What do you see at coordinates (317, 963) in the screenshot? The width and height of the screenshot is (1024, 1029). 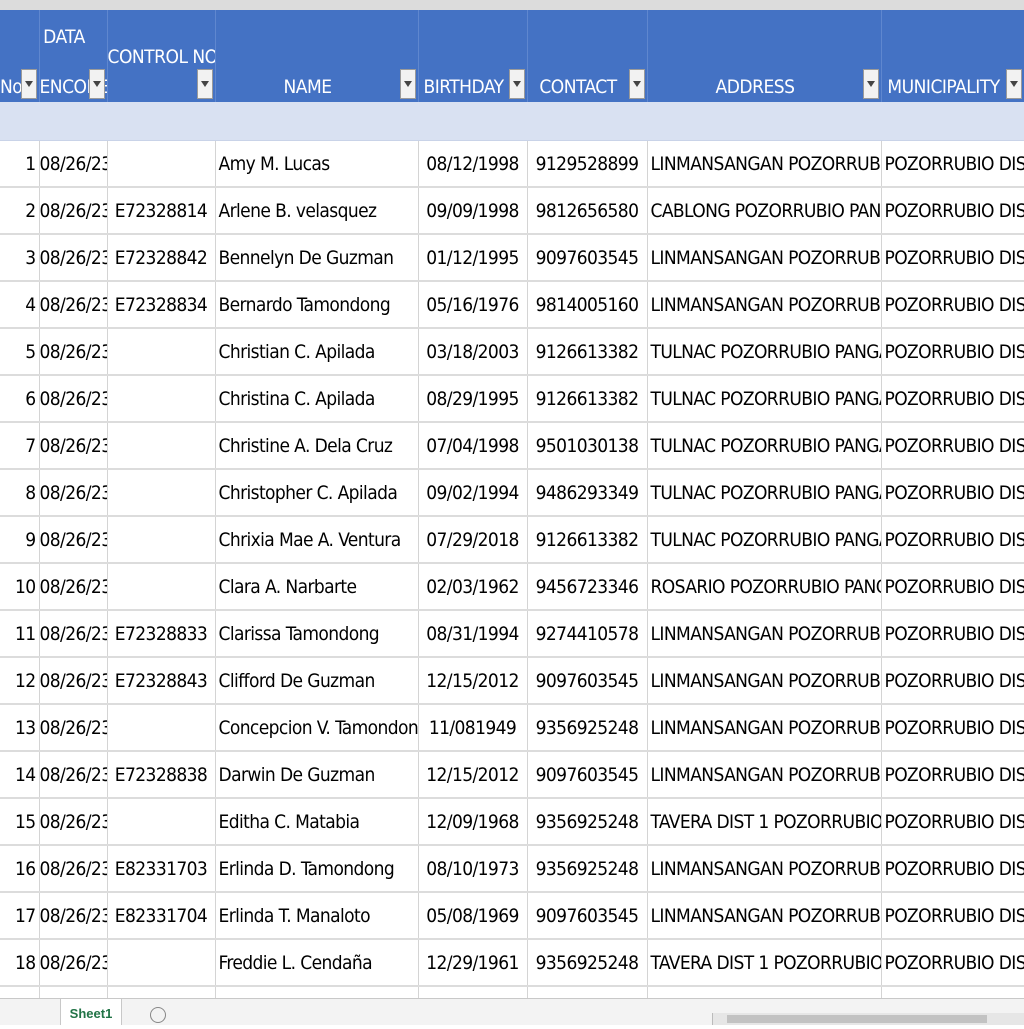 I see `cell-name: Freddie L. Cendaña` at bounding box center [317, 963].